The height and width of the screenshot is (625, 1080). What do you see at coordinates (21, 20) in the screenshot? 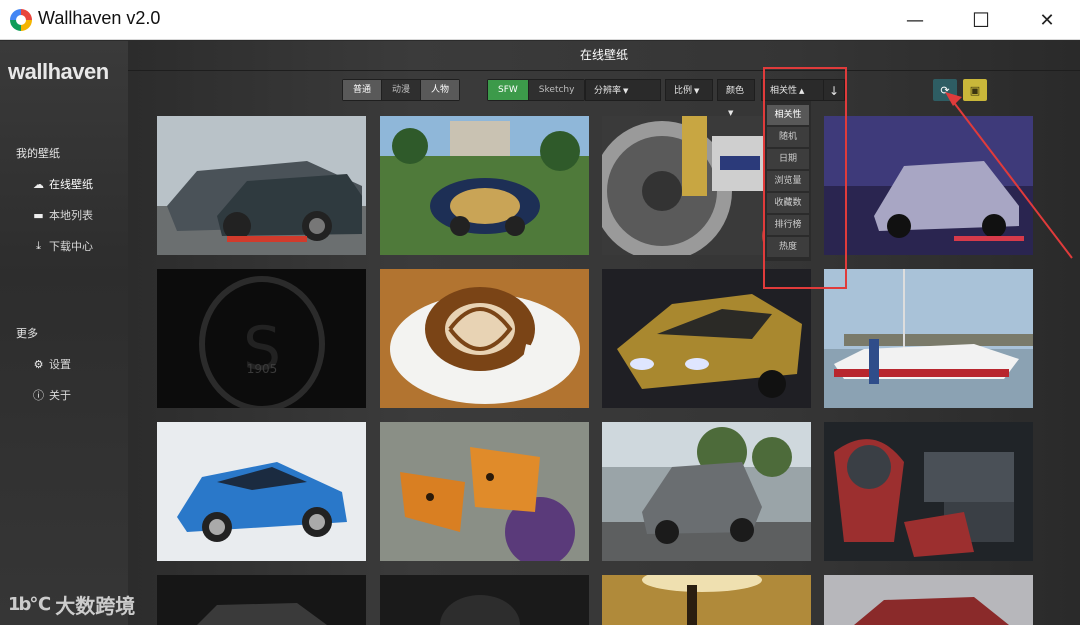
I see `app-logo-icon` at bounding box center [21, 20].